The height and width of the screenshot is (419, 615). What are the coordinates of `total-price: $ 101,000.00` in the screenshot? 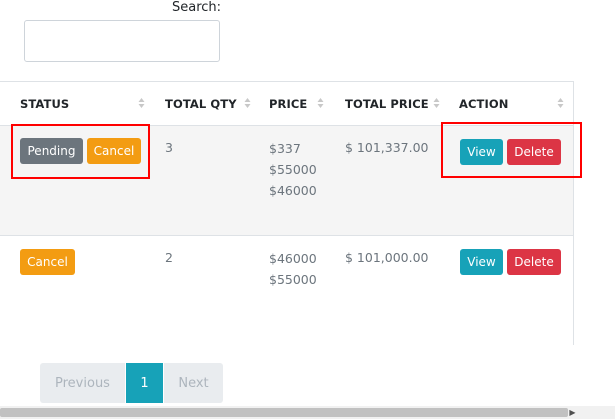 It's located at (387, 257).